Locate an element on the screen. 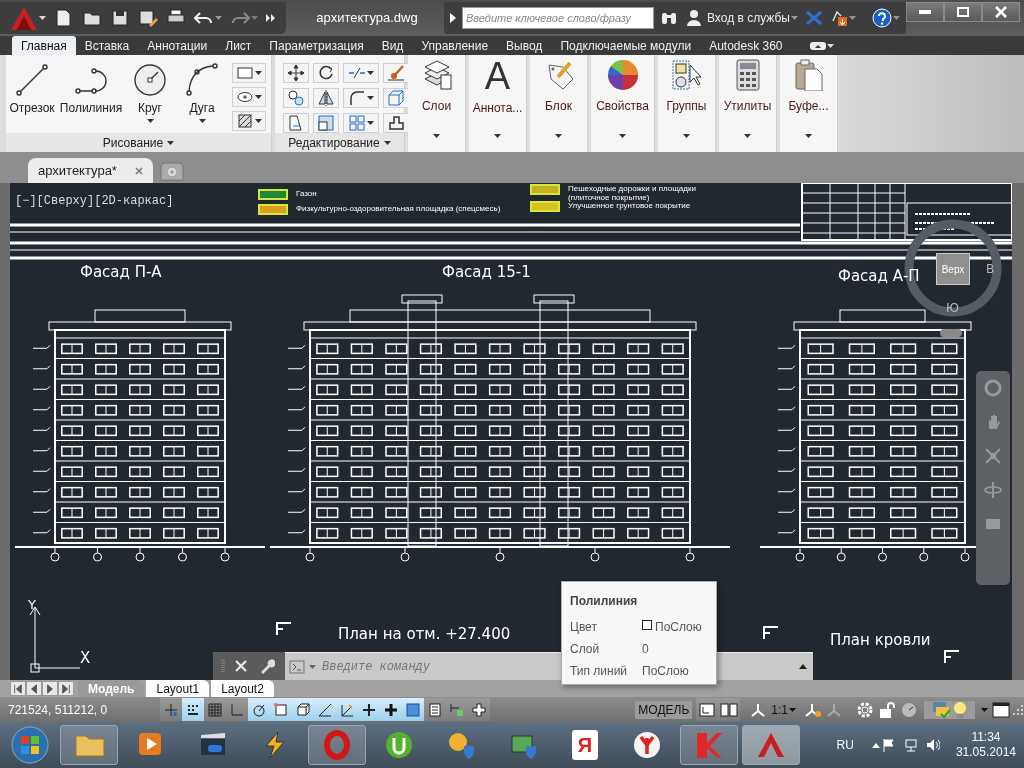  draw-tool-button: Полилиния is located at coordinates (91, 88).